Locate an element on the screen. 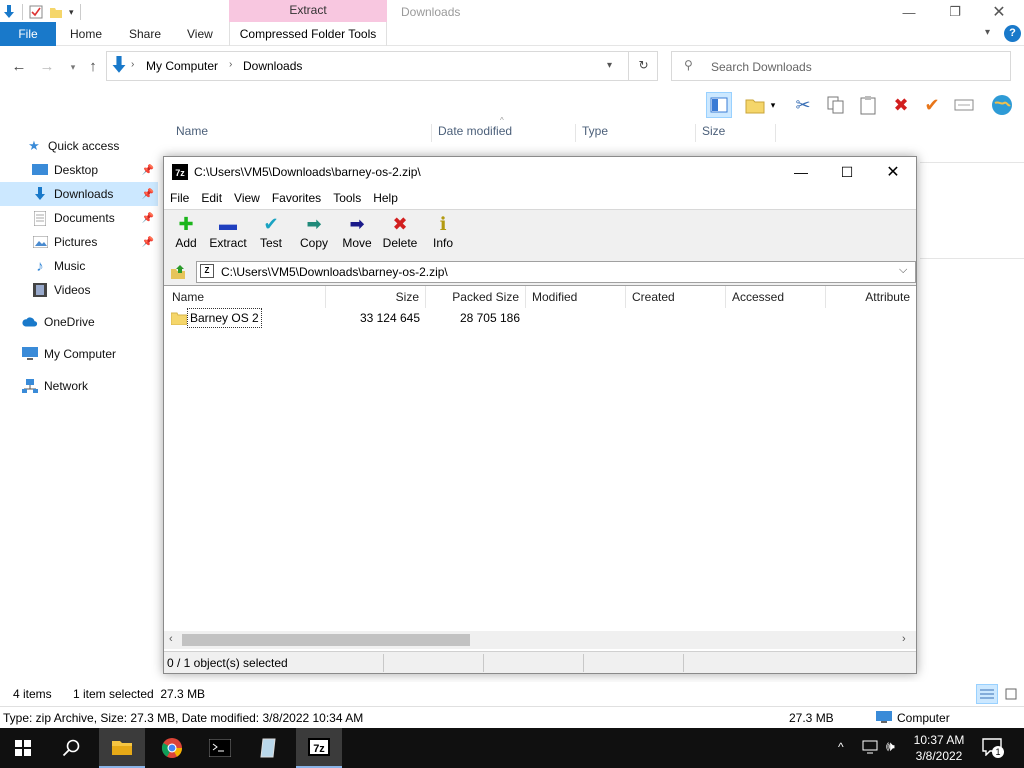  globe-icon is located at coordinates (1002, 105).